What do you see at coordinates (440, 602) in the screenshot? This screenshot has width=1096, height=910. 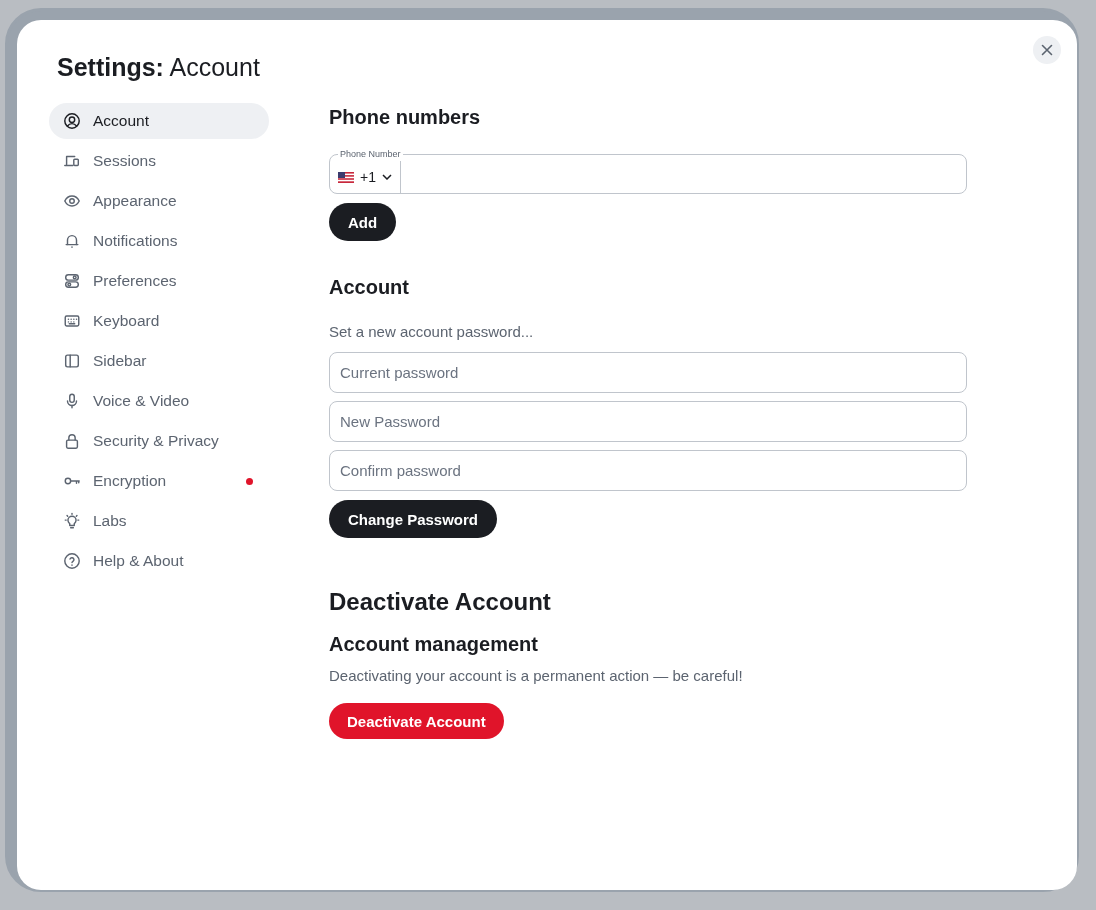 I see `section-heading: Deactivate Account` at bounding box center [440, 602].